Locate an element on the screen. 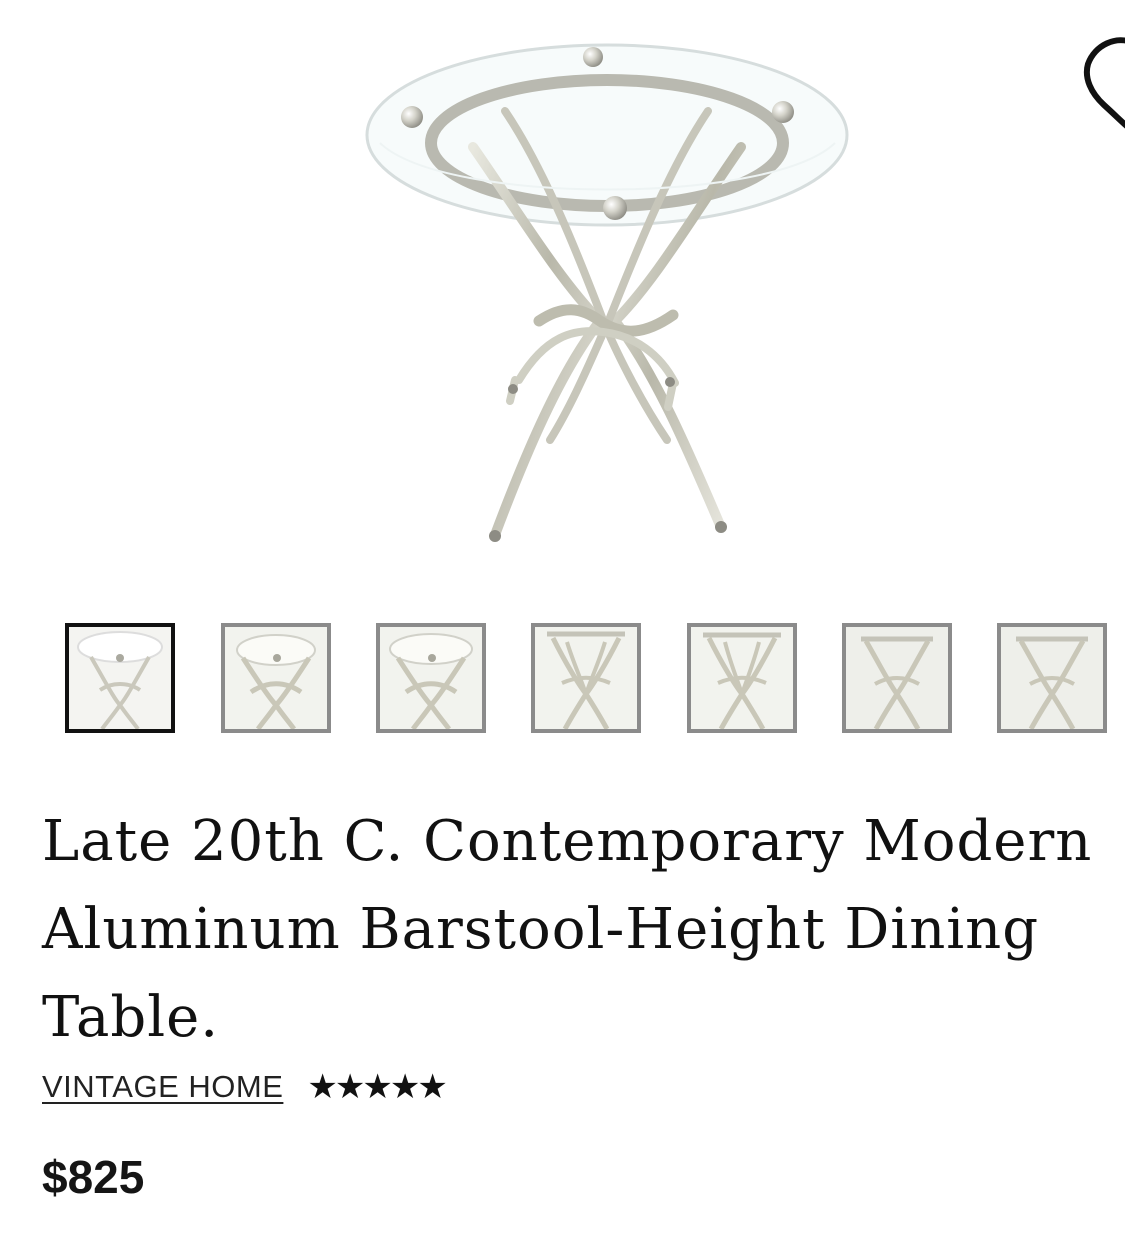 The height and width of the screenshot is (1233, 1125). star-rating: ★★★★★ is located at coordinates (377, 1087).